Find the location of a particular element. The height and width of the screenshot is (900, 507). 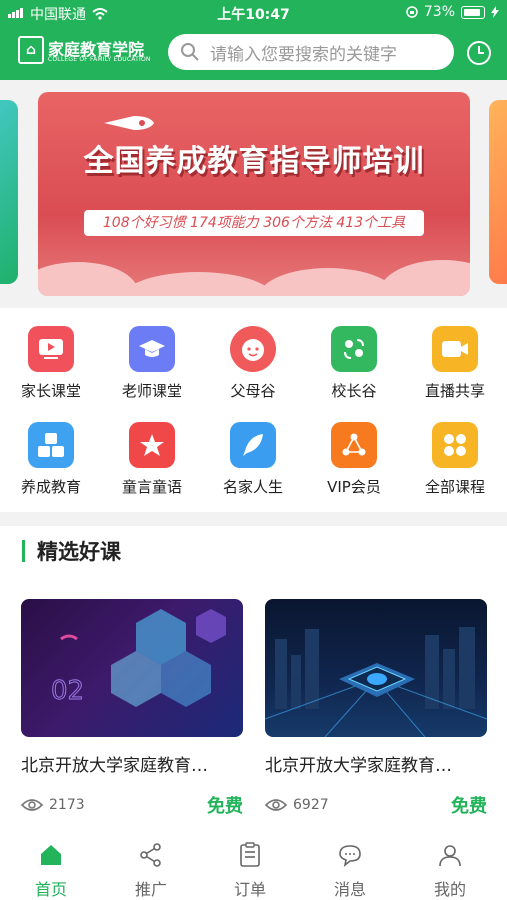

category-label: 童言童语 is located at coordinates (151, 487).